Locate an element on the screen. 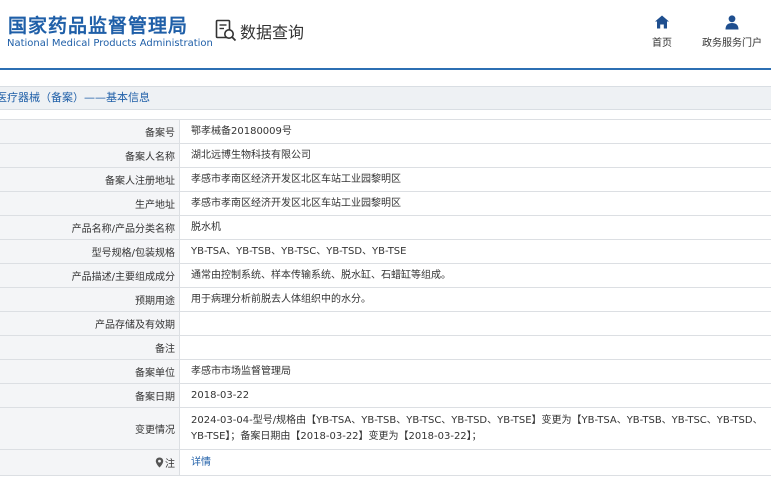 This screenshot has height=484, width=771. table-row: 备案人注册地址 孝感市孝南区经济开发区北区车站工业园黎明区 is located at coordinates (385, 180).